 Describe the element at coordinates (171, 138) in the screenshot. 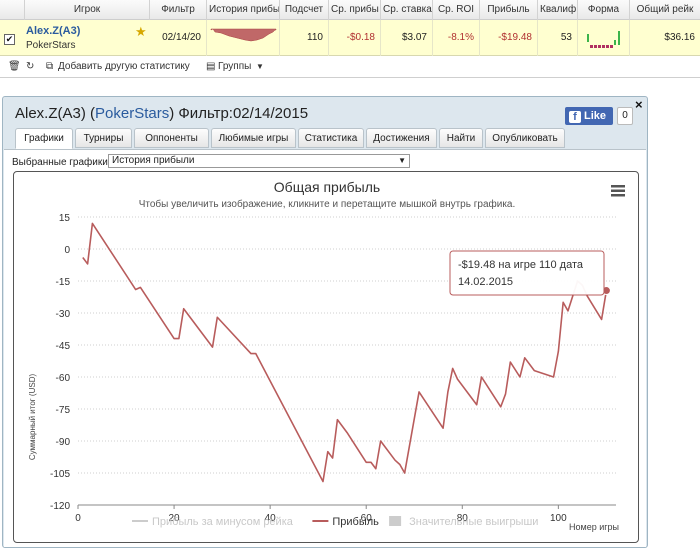

I see `tab-opponents: Оппоненты` at that location.